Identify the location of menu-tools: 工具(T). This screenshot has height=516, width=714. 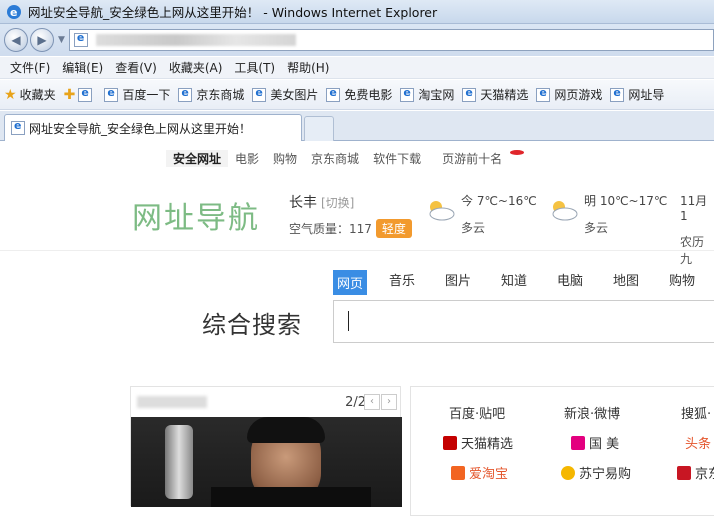
(254, 67).